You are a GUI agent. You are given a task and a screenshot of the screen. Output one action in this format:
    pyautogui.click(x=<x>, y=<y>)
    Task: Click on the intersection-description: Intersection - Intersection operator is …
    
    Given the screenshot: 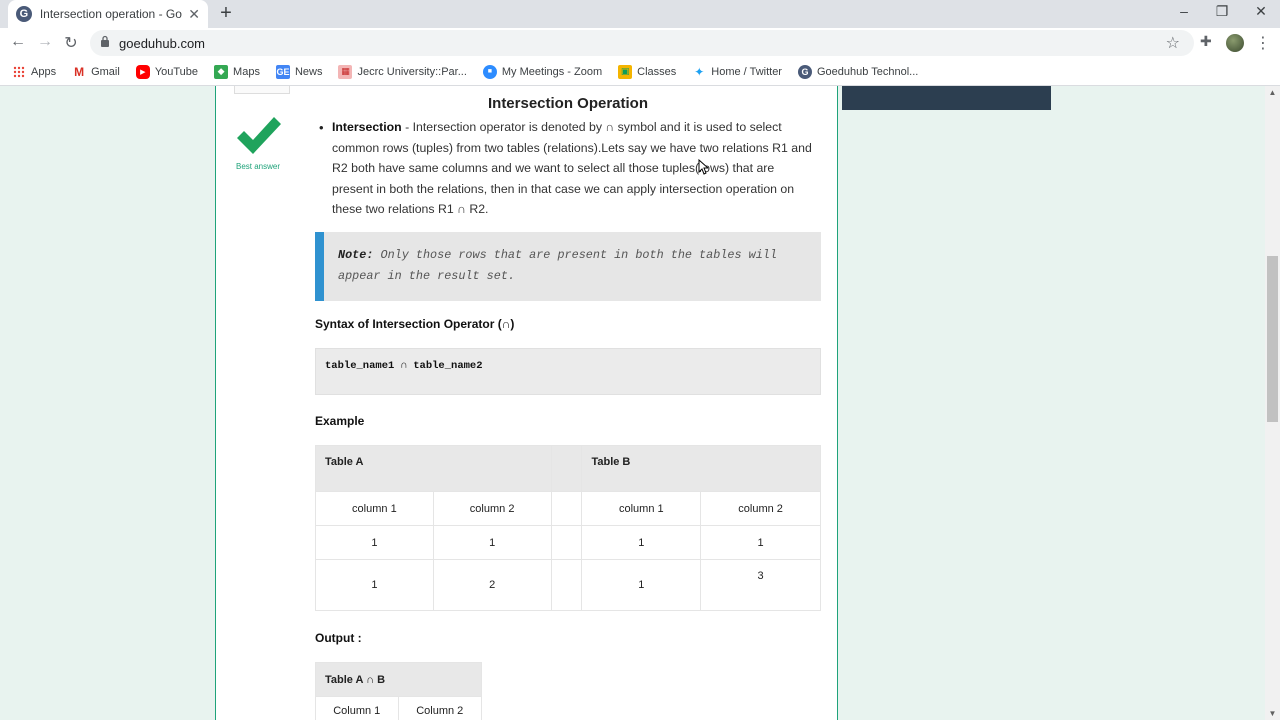 What is the action you would take?
    pyautogui.click(x=575, y=168)
    